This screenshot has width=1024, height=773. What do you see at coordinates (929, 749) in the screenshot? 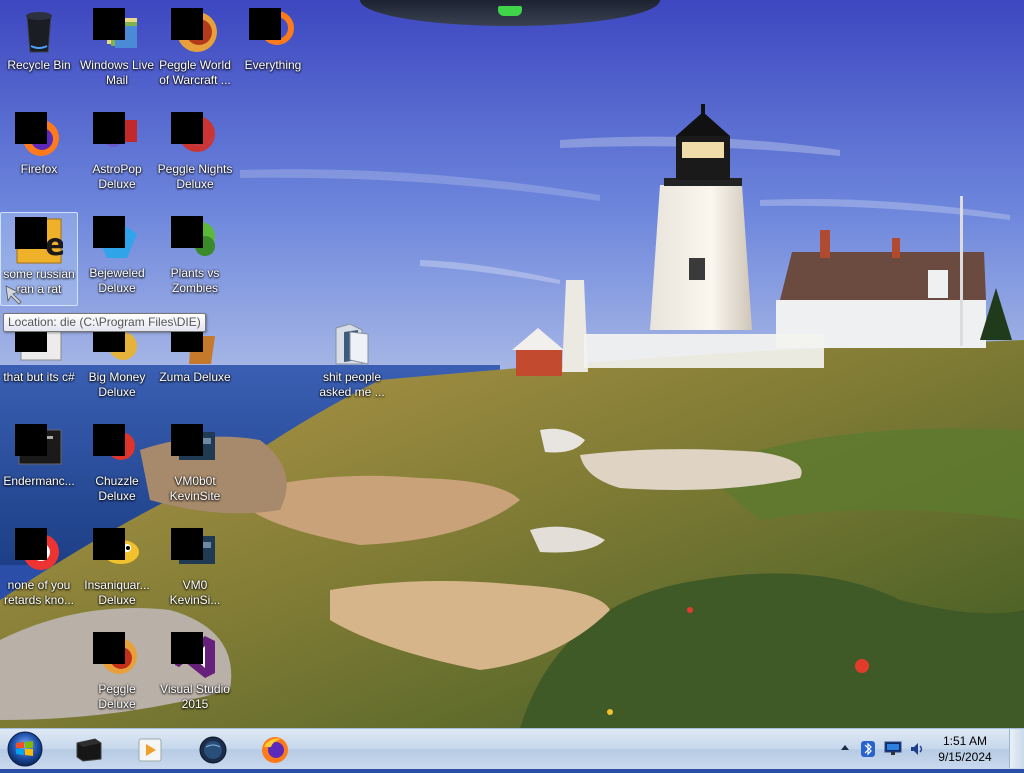
I see `system-tray: 1:51 AM 9/15/2024` at bounding box center [929, 749].